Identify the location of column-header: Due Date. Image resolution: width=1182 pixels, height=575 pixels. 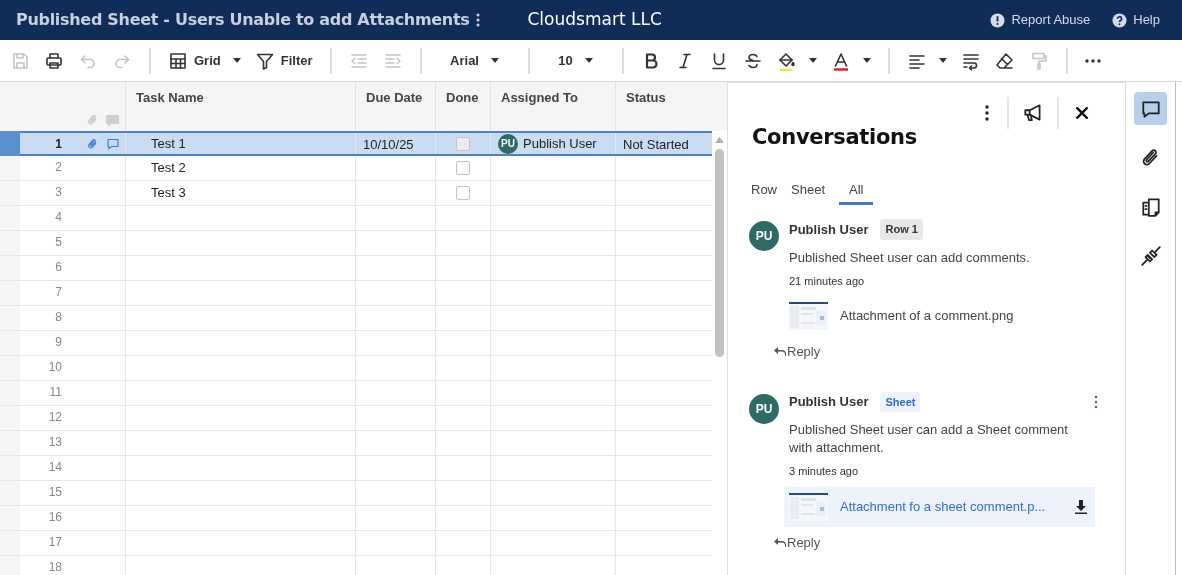
(394, 98).